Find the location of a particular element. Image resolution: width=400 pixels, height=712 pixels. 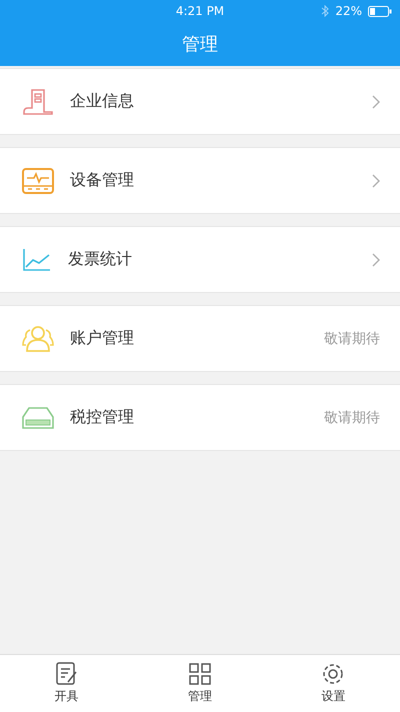

line-chart-icon is located at coordinates (37, 260).